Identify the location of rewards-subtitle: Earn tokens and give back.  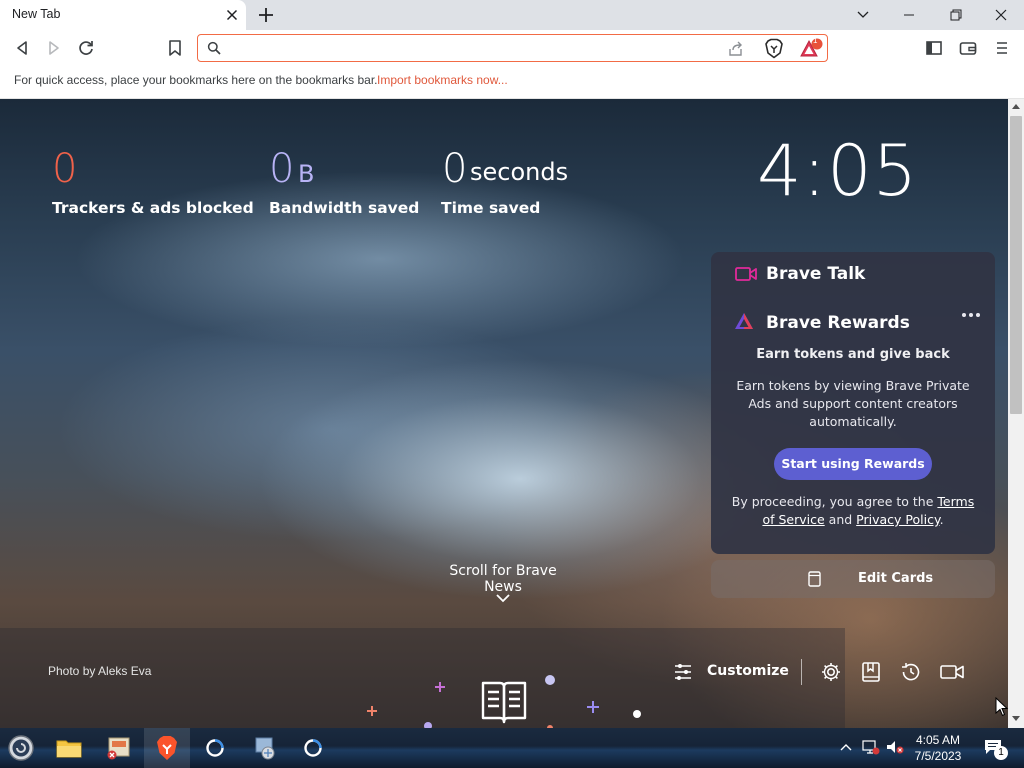
(853, 354).